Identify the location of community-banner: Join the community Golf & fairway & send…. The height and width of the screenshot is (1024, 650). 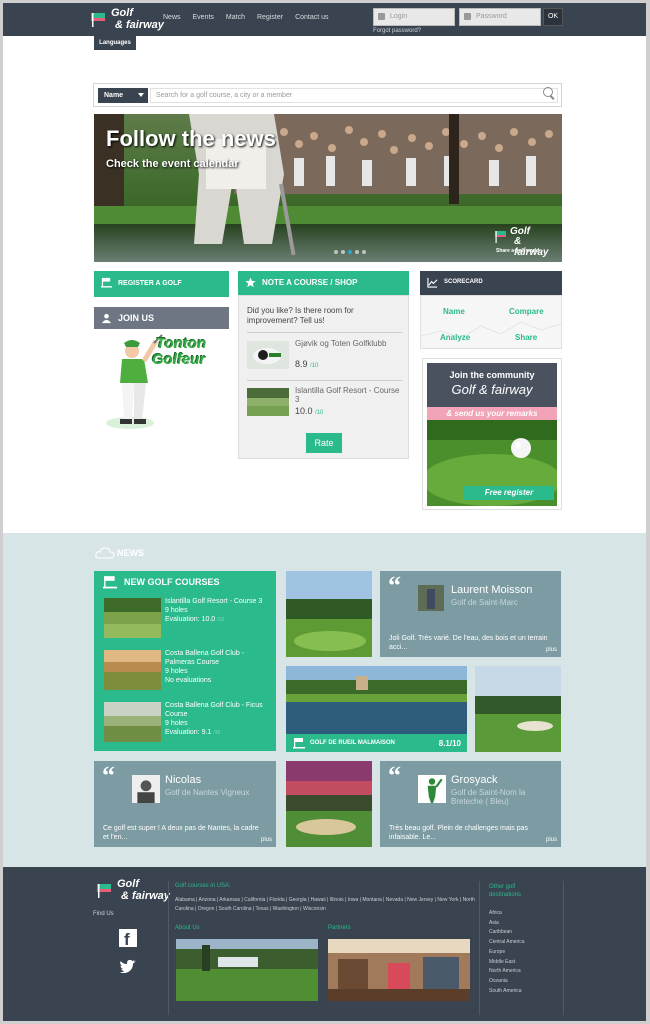
(492, 434).